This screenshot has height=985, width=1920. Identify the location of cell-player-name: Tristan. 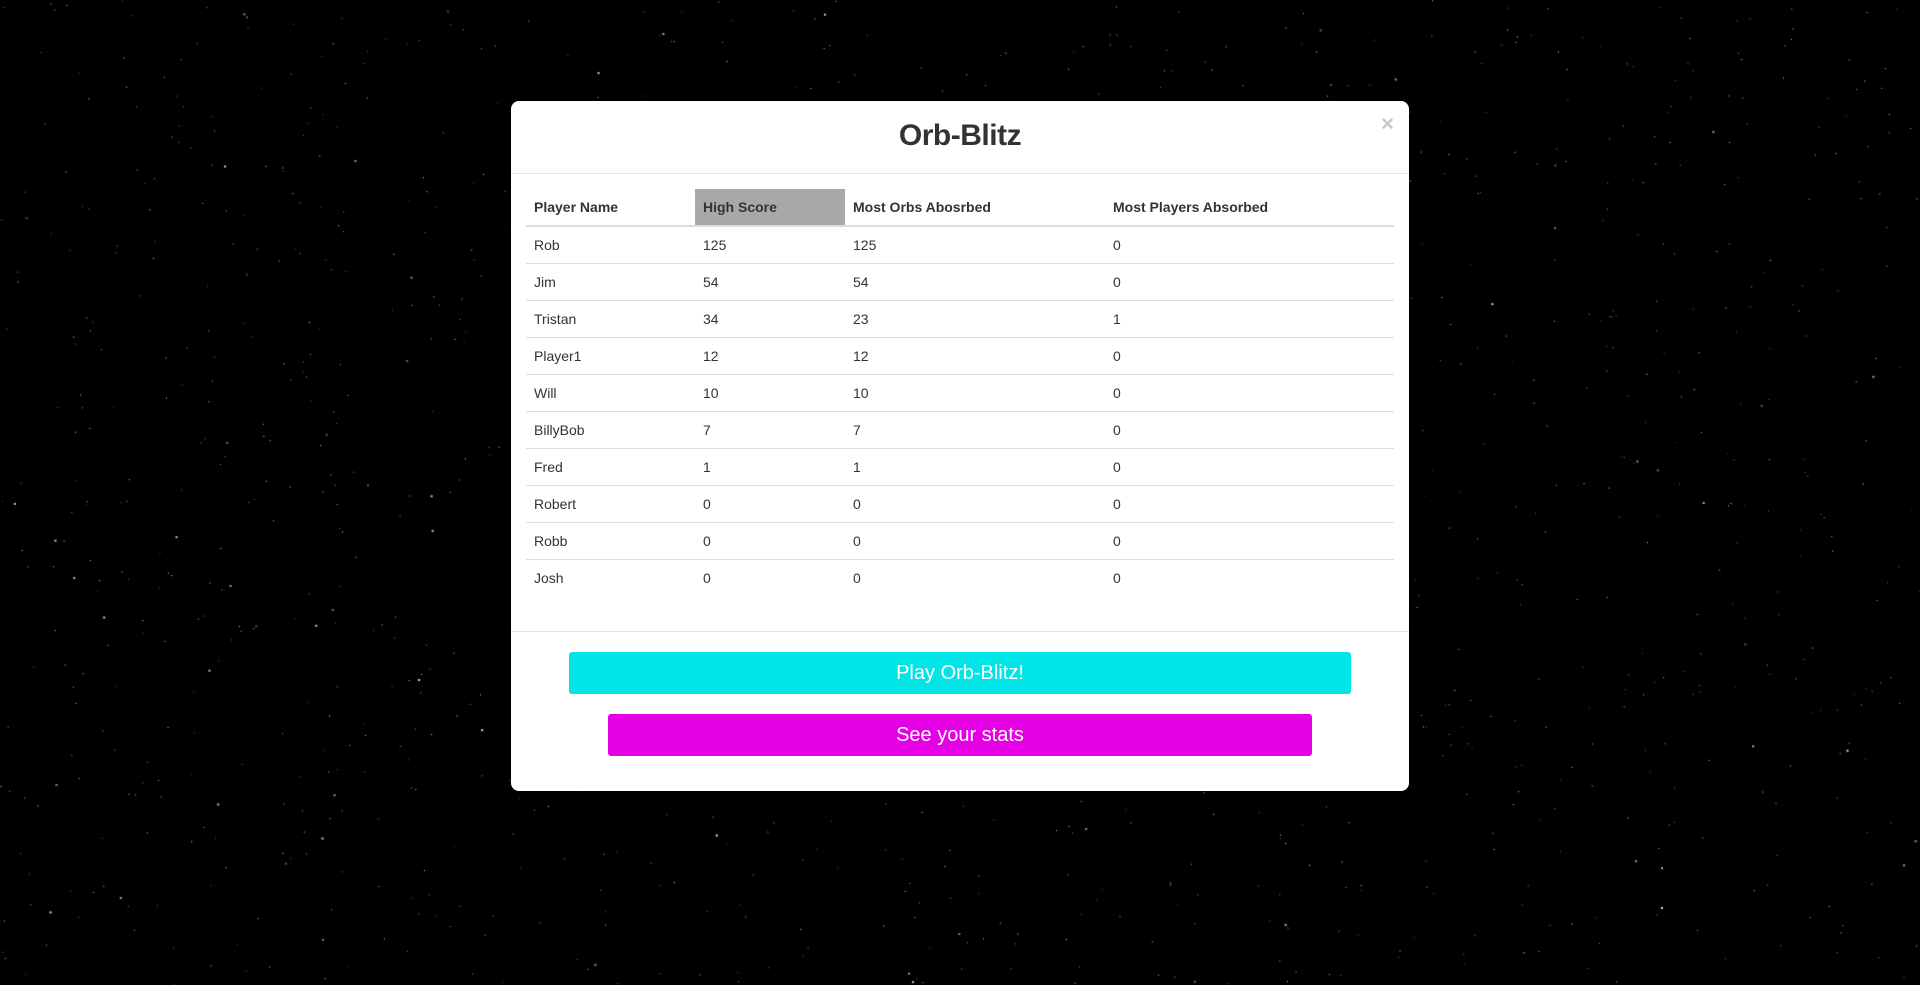
(610, 318).